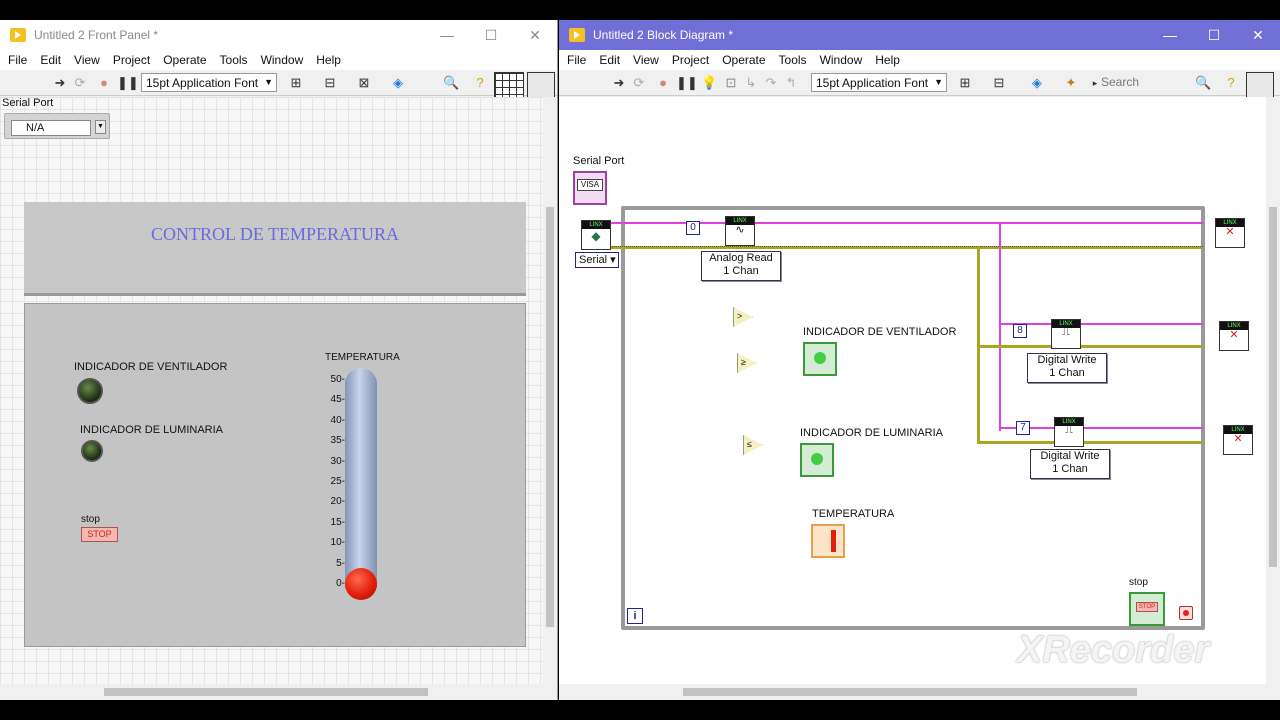 Image resolution: width=1280 pixels, height=720 pixels. I want to click on linx-close-vi-2: LINX ✕, so click(1234, 336).